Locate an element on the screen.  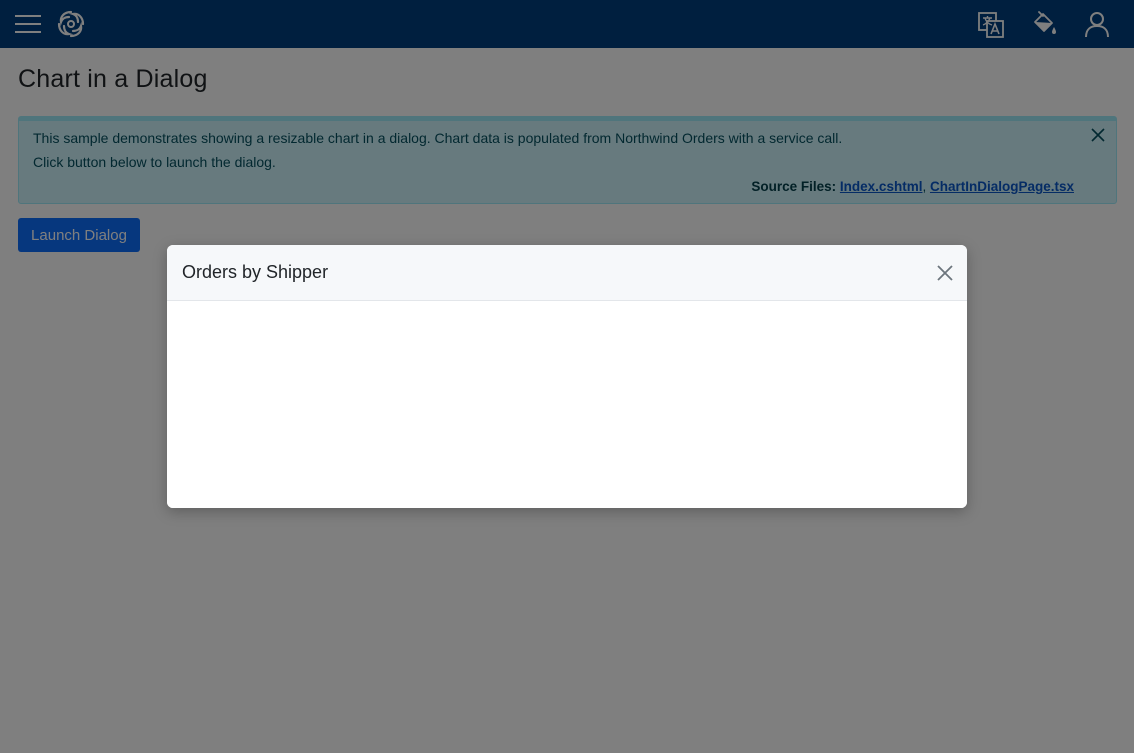
close-icon is located at coordinates (945, 273).